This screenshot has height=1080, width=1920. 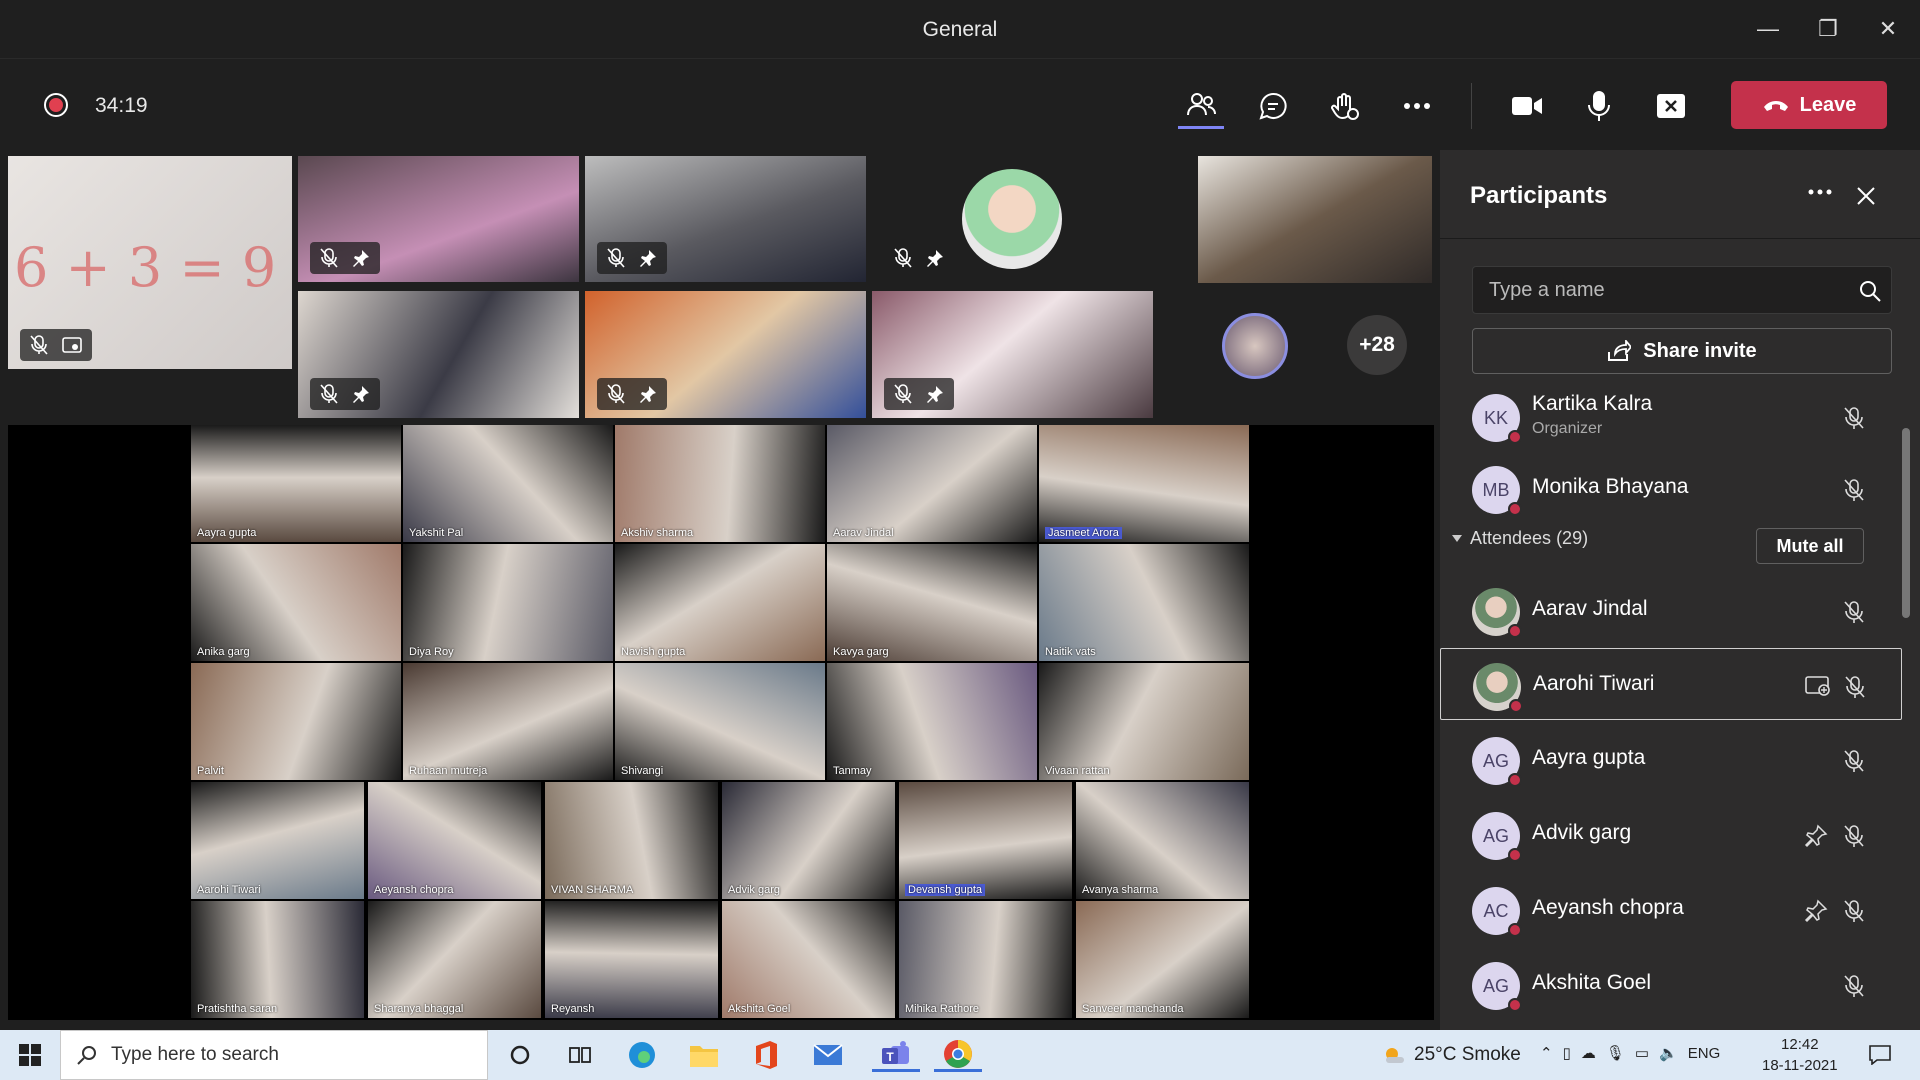 What do you see at coordinates (1671, 610) in the screenshot?
I see `participant-row: Aarav Jindal` at bounding box center [1671, 610].